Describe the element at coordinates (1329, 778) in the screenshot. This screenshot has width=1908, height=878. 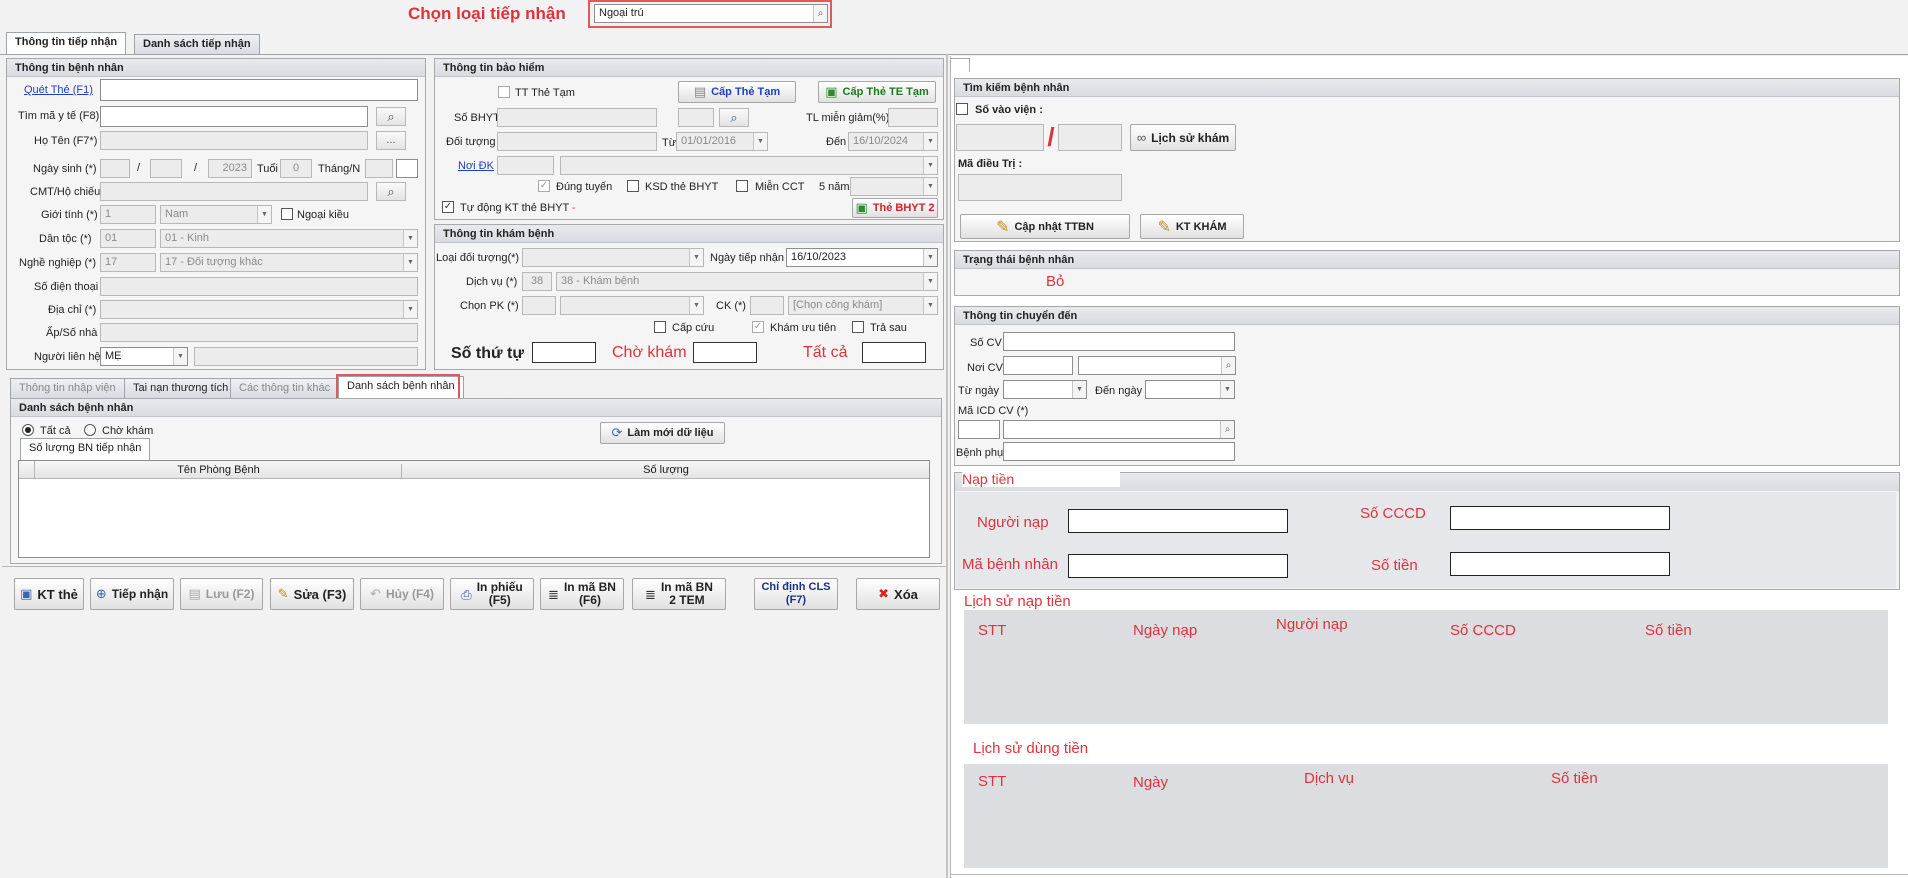
I see `usage-col-service: Dịch vụ` at that location.